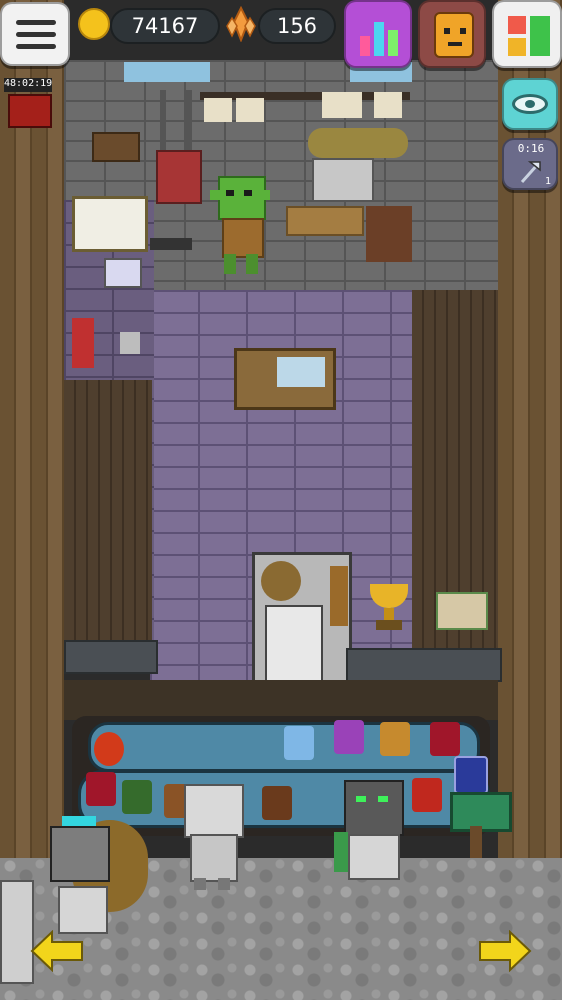  Describe the element at coordinates (462, 611) in the screenshot. I see `recipe-book` at that location.